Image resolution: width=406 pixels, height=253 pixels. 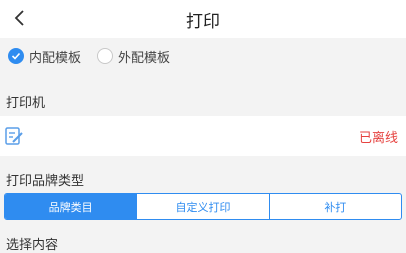 What do you see at coordinates (334, 206) in the screenshot?
I see `tab-reprint: 补打` at bounding box center [334, 206].